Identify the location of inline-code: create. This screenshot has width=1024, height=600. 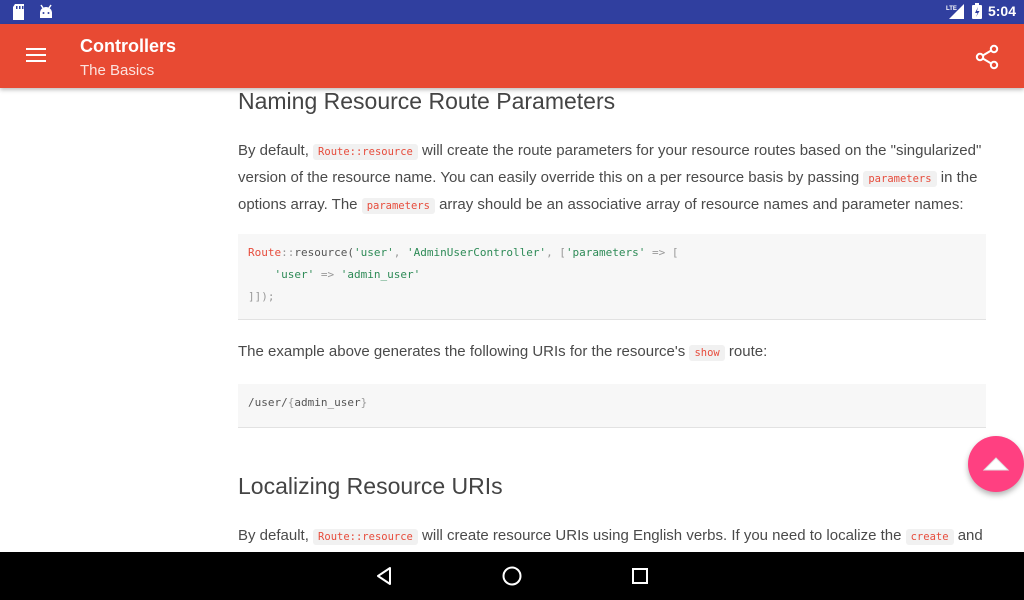
(929, 537).